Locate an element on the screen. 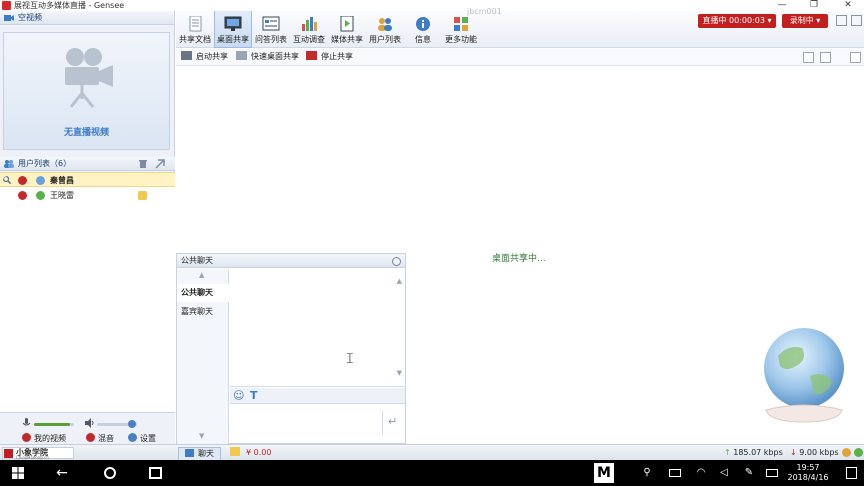 The width and height of the screenshot is (864, 486). minimize-button: — is located at coordinates (782, 5).